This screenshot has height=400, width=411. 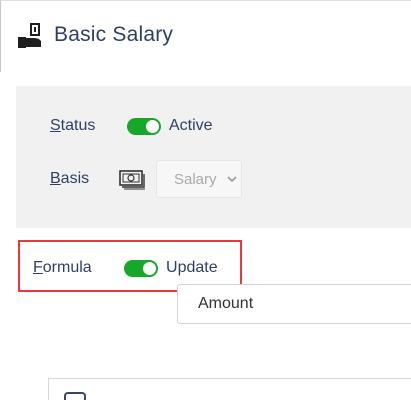 I want to click on chevron-down-icon, so click(x=232, y=179).